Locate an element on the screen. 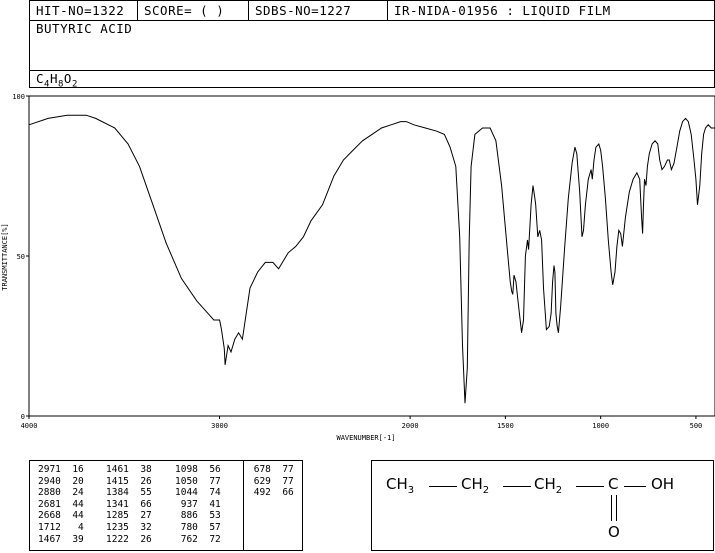 This screenshot has height=553, width=715. structure-box: CH3 CH2 CH2 C OH O is located at coordinates (542, 505).